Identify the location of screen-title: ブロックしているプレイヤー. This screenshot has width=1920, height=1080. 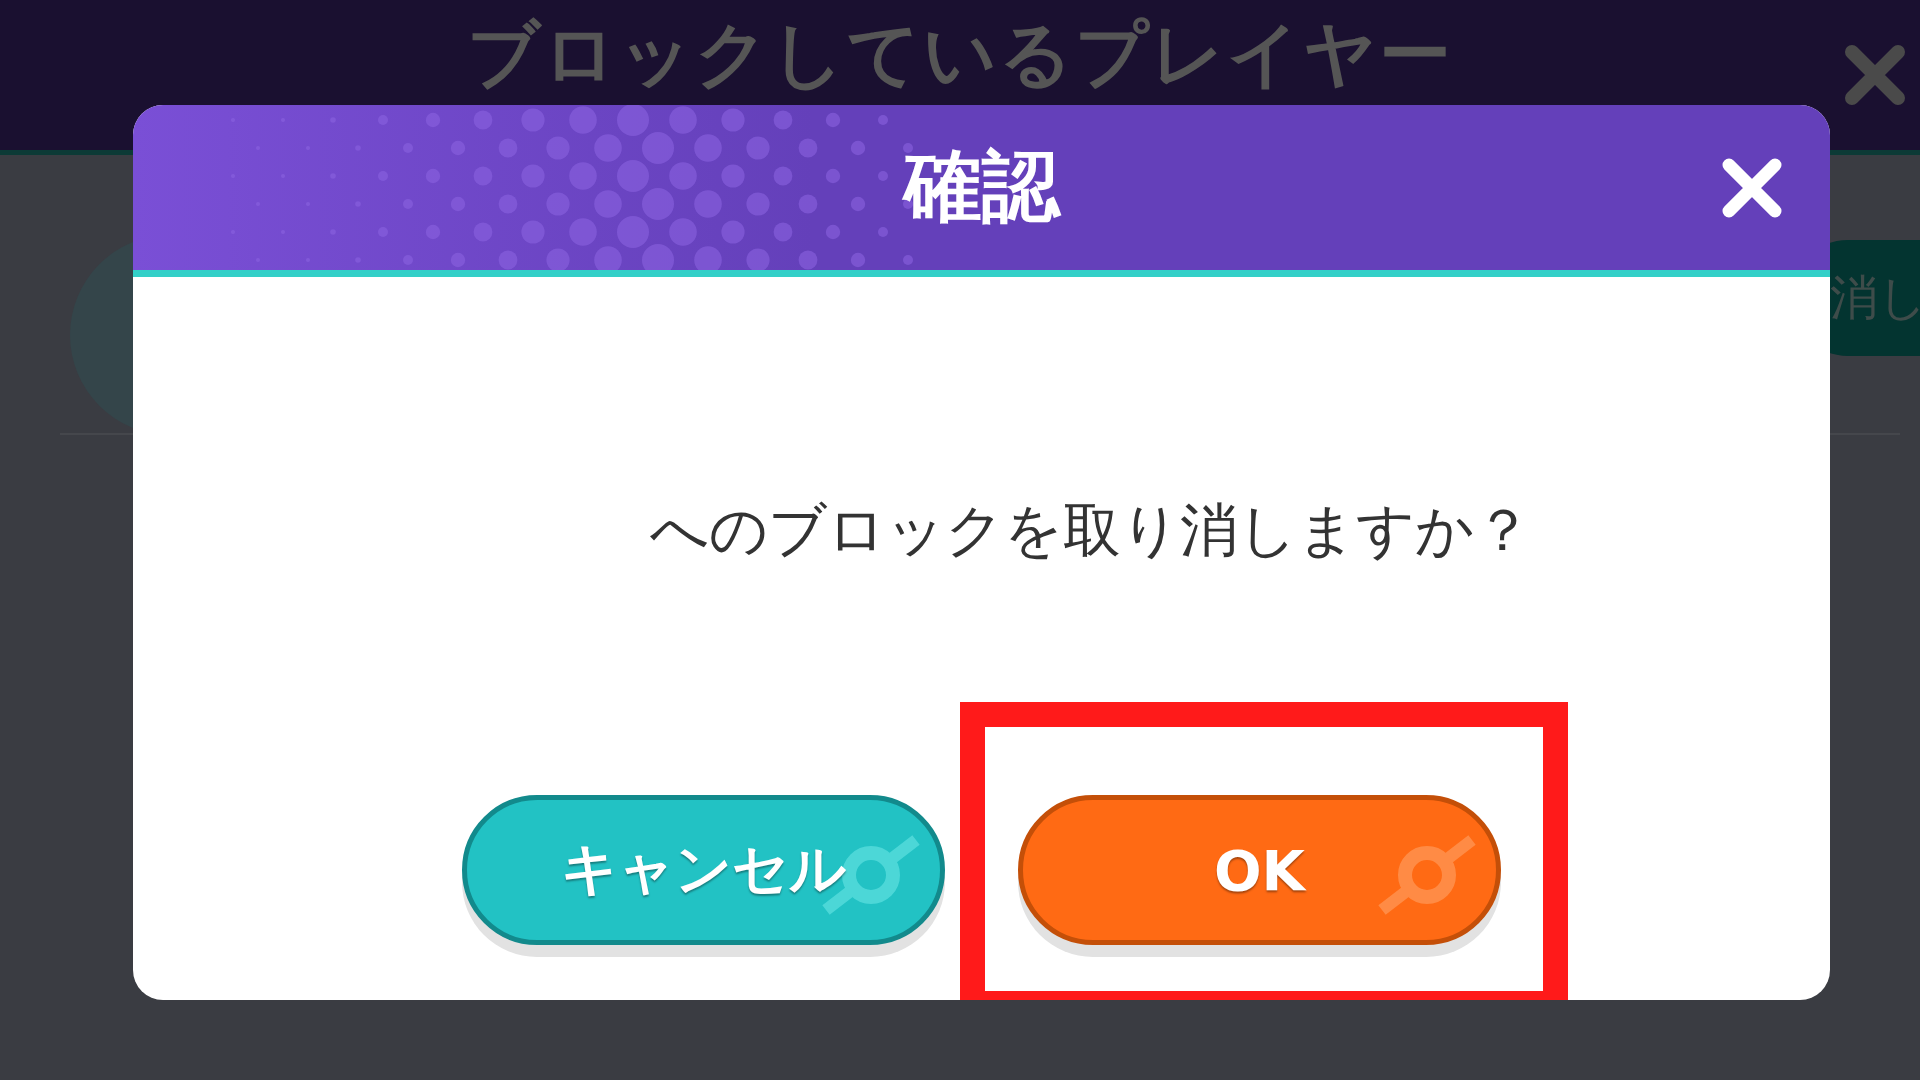
(960, 54).